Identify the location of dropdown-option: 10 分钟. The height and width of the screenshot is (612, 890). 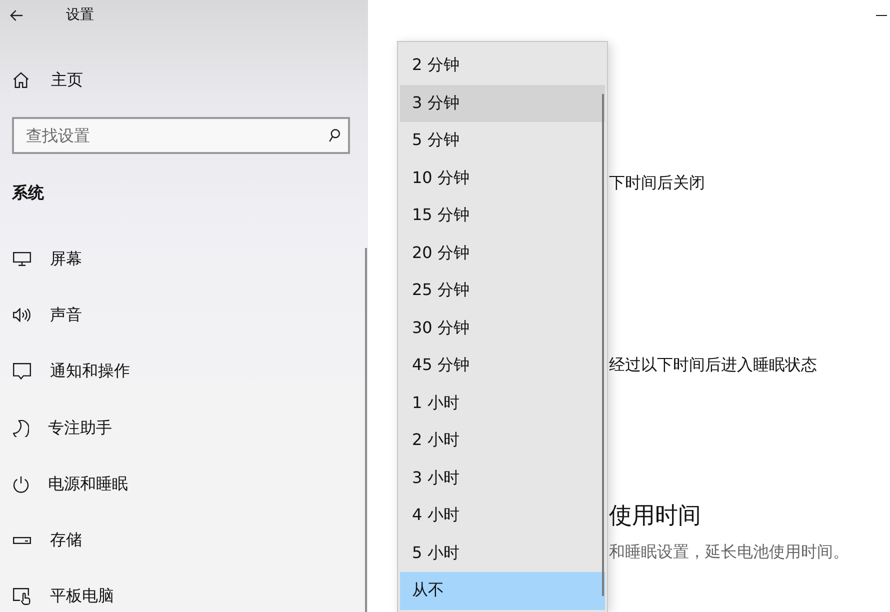
(502, 178).